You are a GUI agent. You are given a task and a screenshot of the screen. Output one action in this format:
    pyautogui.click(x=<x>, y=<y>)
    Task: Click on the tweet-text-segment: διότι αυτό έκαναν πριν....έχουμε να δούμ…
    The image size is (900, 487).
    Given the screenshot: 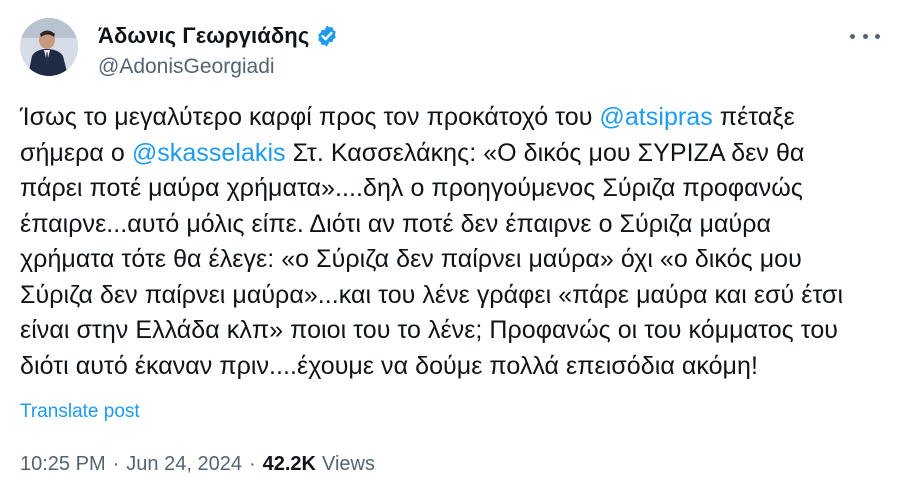 What is the action you would take?
    pyautogui.click(x=389, y=365)
    